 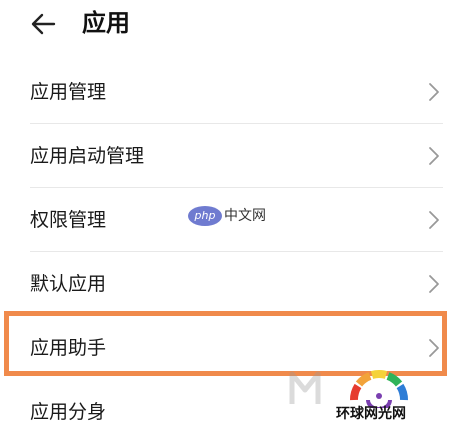 I want to click on list-item-label: 权限管理, so click(x=68, y=220).